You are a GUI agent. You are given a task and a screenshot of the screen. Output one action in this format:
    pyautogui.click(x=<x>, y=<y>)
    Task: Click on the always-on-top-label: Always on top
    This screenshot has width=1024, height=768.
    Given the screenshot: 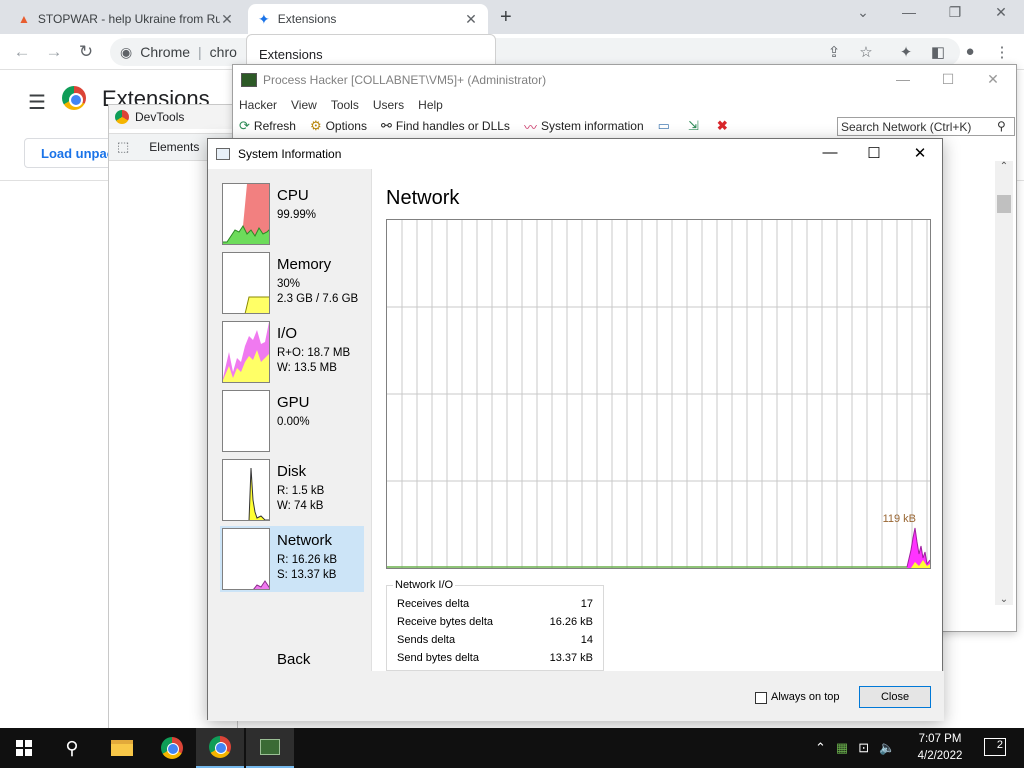 What is the action you would take?
    pyautogui.click(x=805, y=697)
    